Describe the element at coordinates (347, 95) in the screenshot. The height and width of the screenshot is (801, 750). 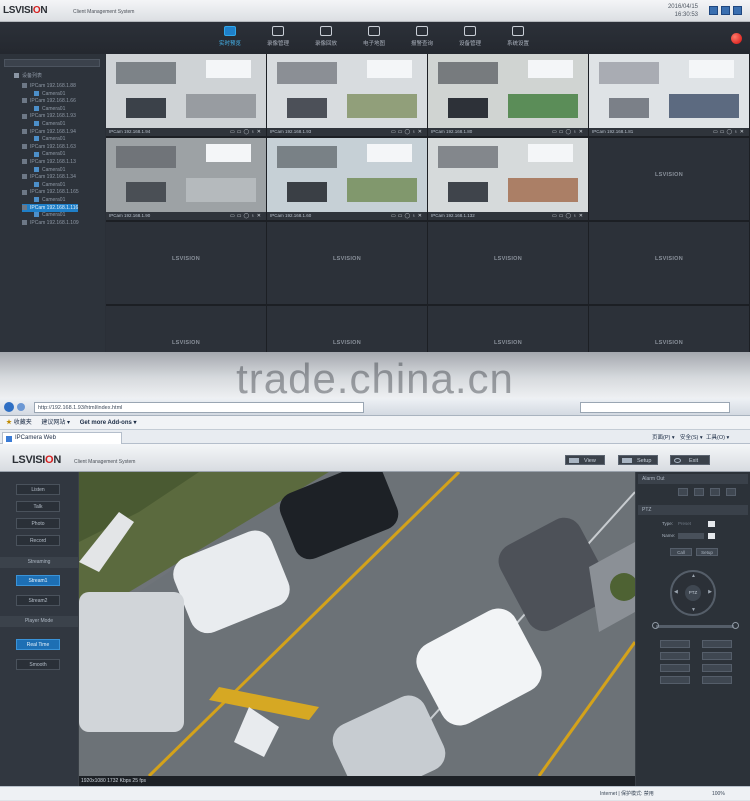
I see `camera-view: IPCam 192.168.1.93 ▭▭◯♁✕` at that location.